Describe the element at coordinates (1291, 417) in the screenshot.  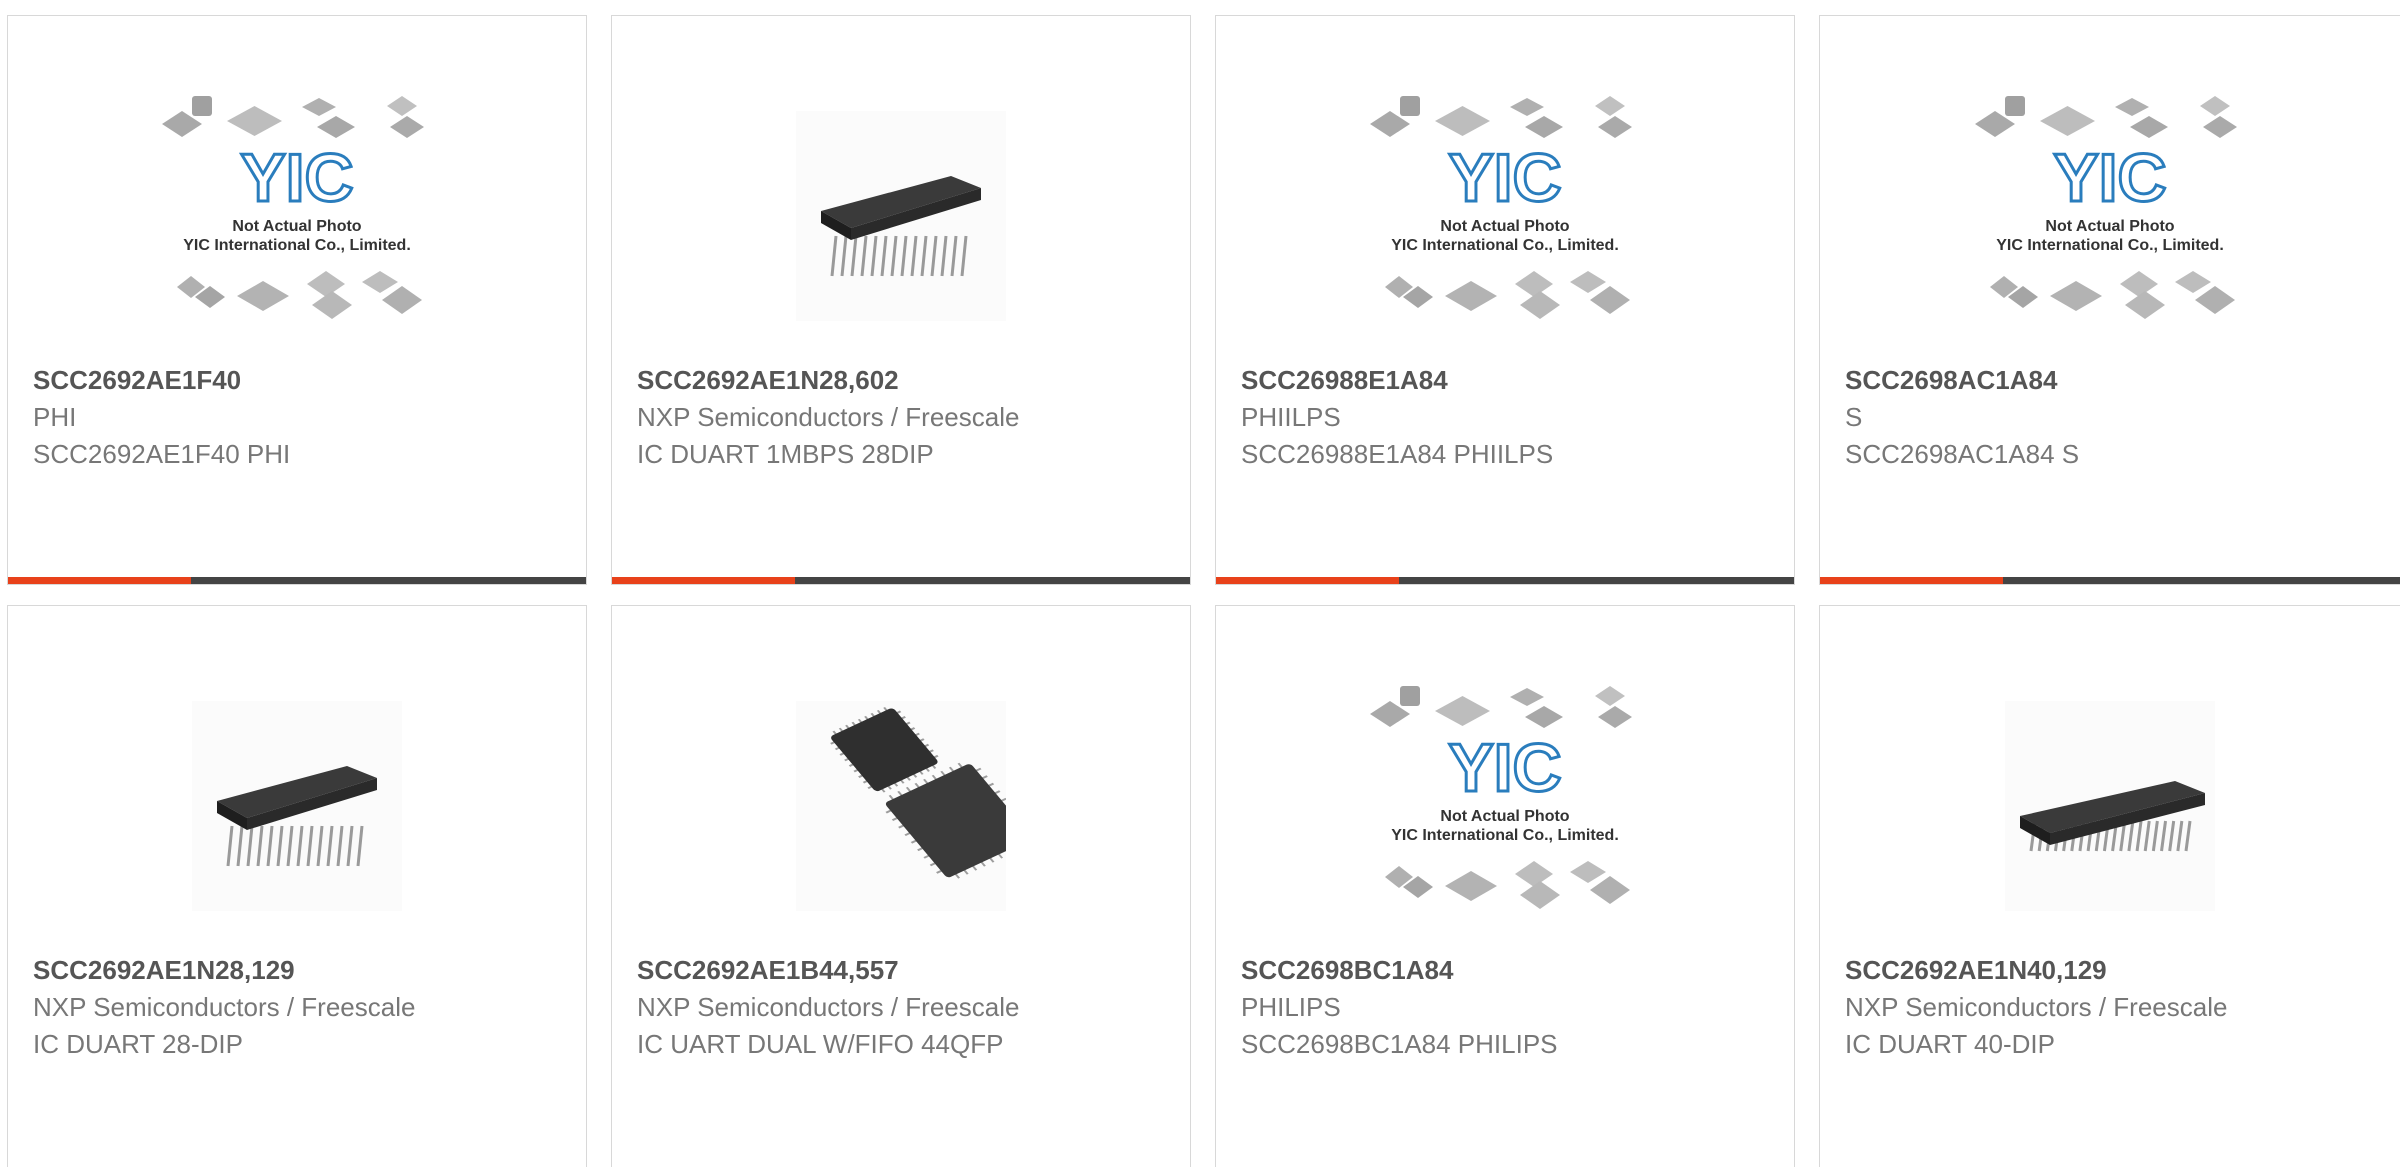
I see `manufacturer: PHIILPS` at that location.